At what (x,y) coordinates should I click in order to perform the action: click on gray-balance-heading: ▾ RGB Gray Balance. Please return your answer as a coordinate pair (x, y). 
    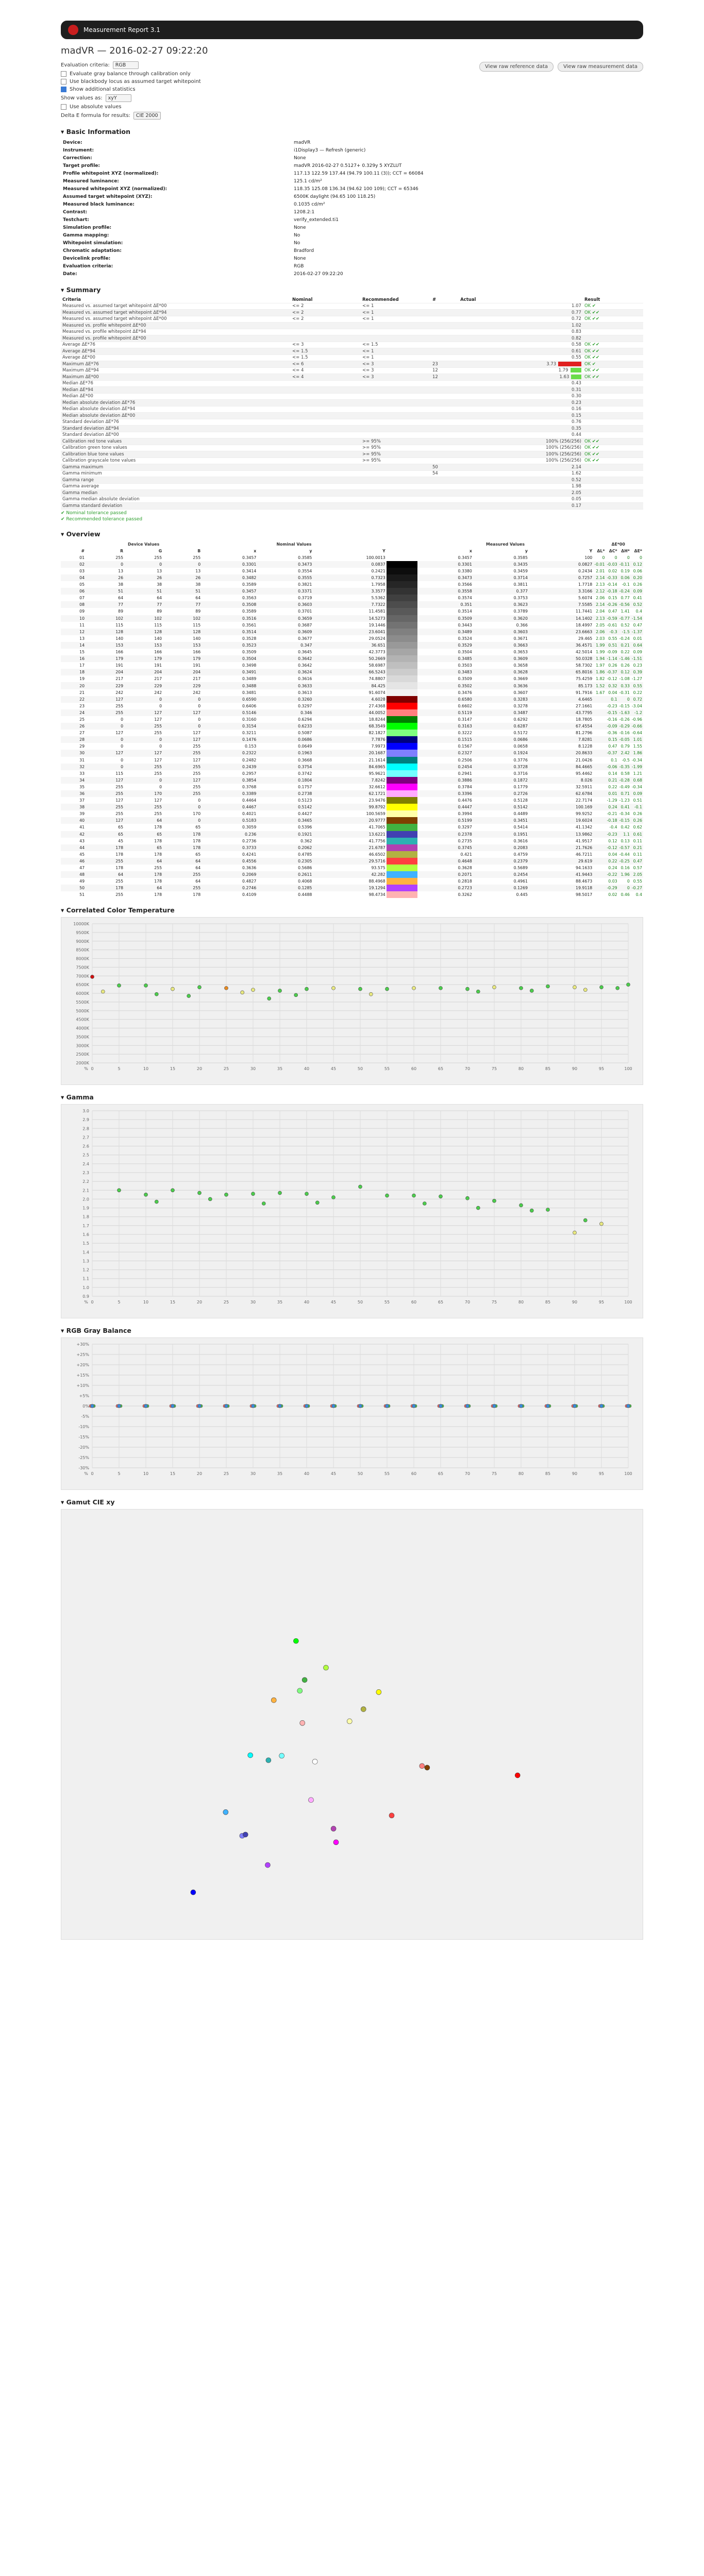
    Looking at the image, I should click on (352, 1330).